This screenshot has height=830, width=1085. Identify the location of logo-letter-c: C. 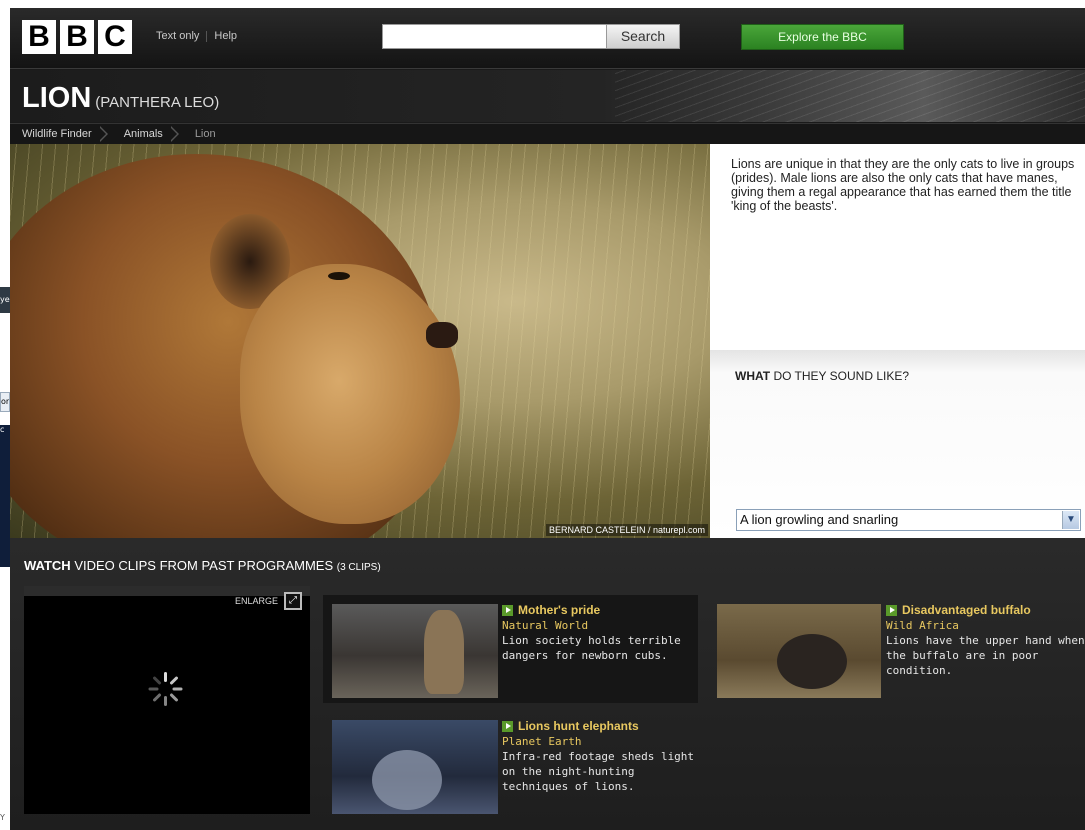
(115, 37).